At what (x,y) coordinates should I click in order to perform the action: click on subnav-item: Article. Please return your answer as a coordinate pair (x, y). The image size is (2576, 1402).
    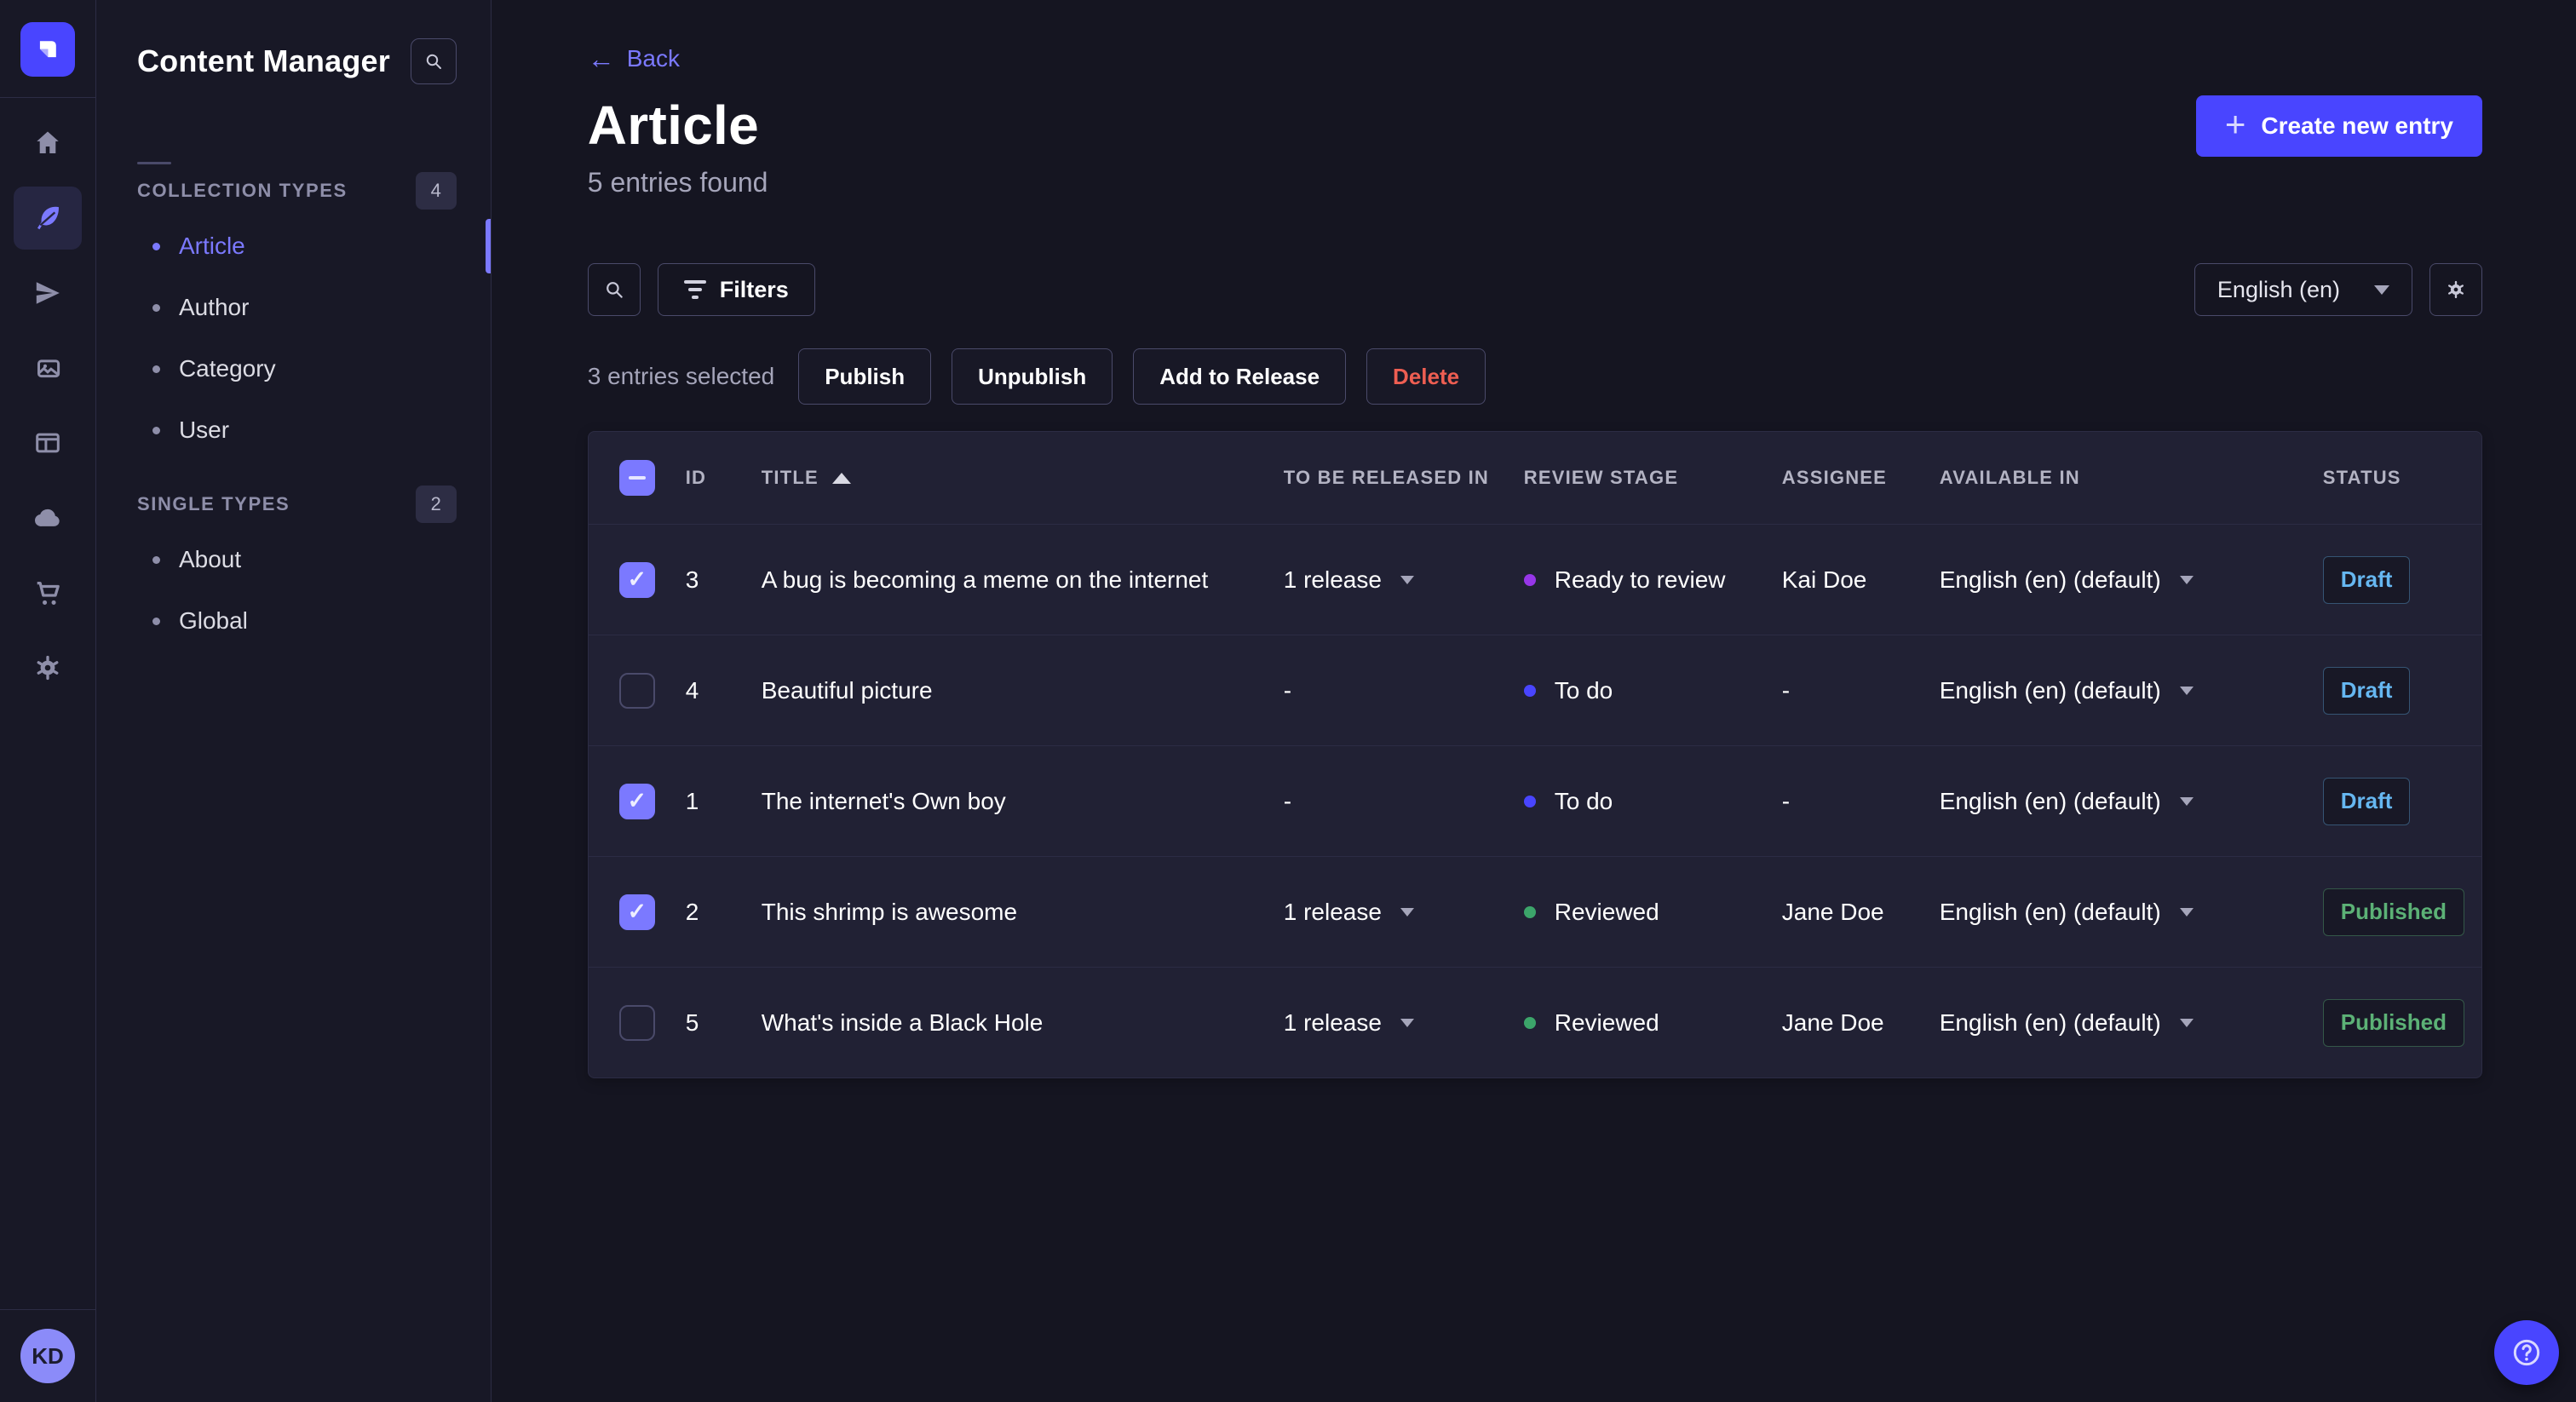
    Looking at the image, I should click on (294, 246).